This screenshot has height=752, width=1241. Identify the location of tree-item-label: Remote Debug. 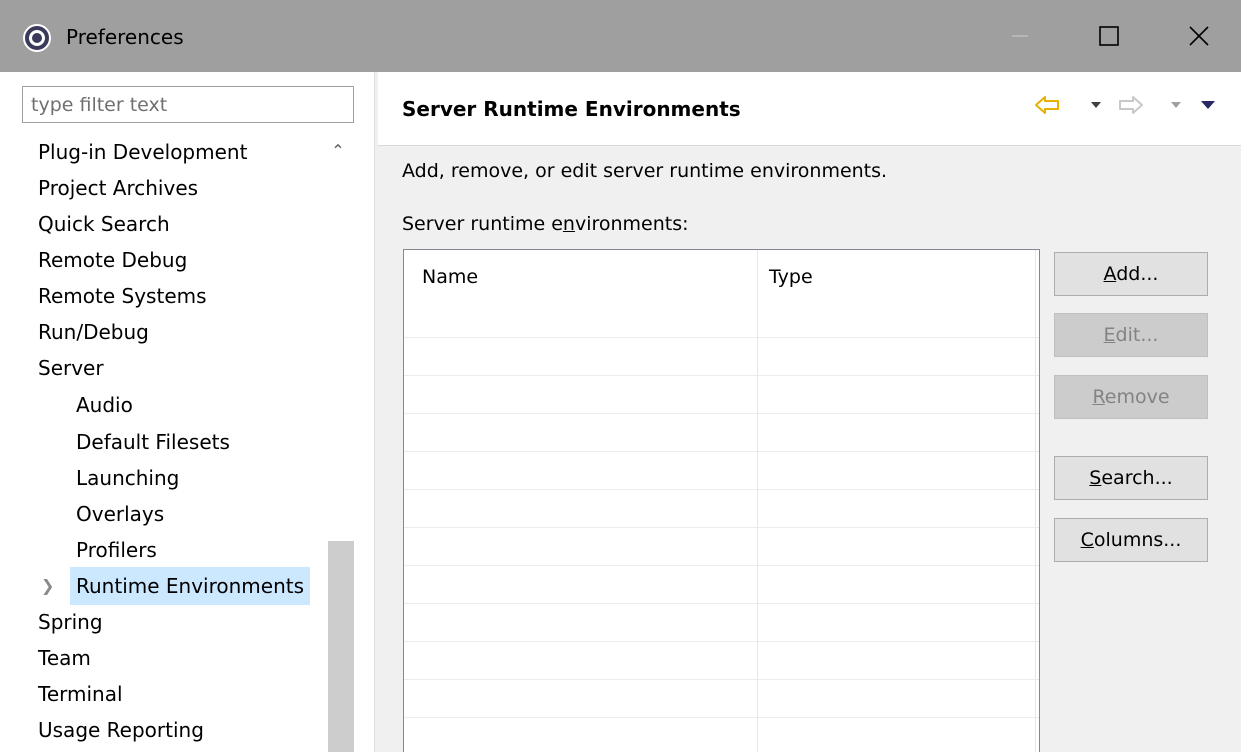
(113, 260).